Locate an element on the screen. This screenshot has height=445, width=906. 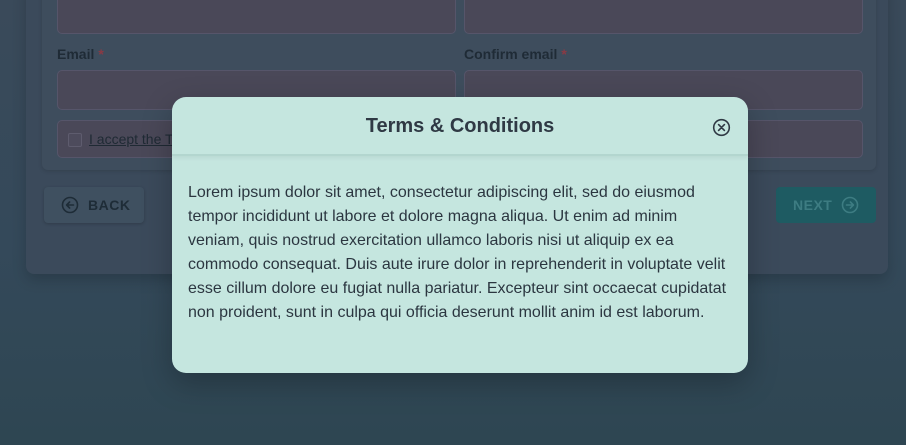
modal-header: Terms & Conditions is located at coordinates (460, 126).